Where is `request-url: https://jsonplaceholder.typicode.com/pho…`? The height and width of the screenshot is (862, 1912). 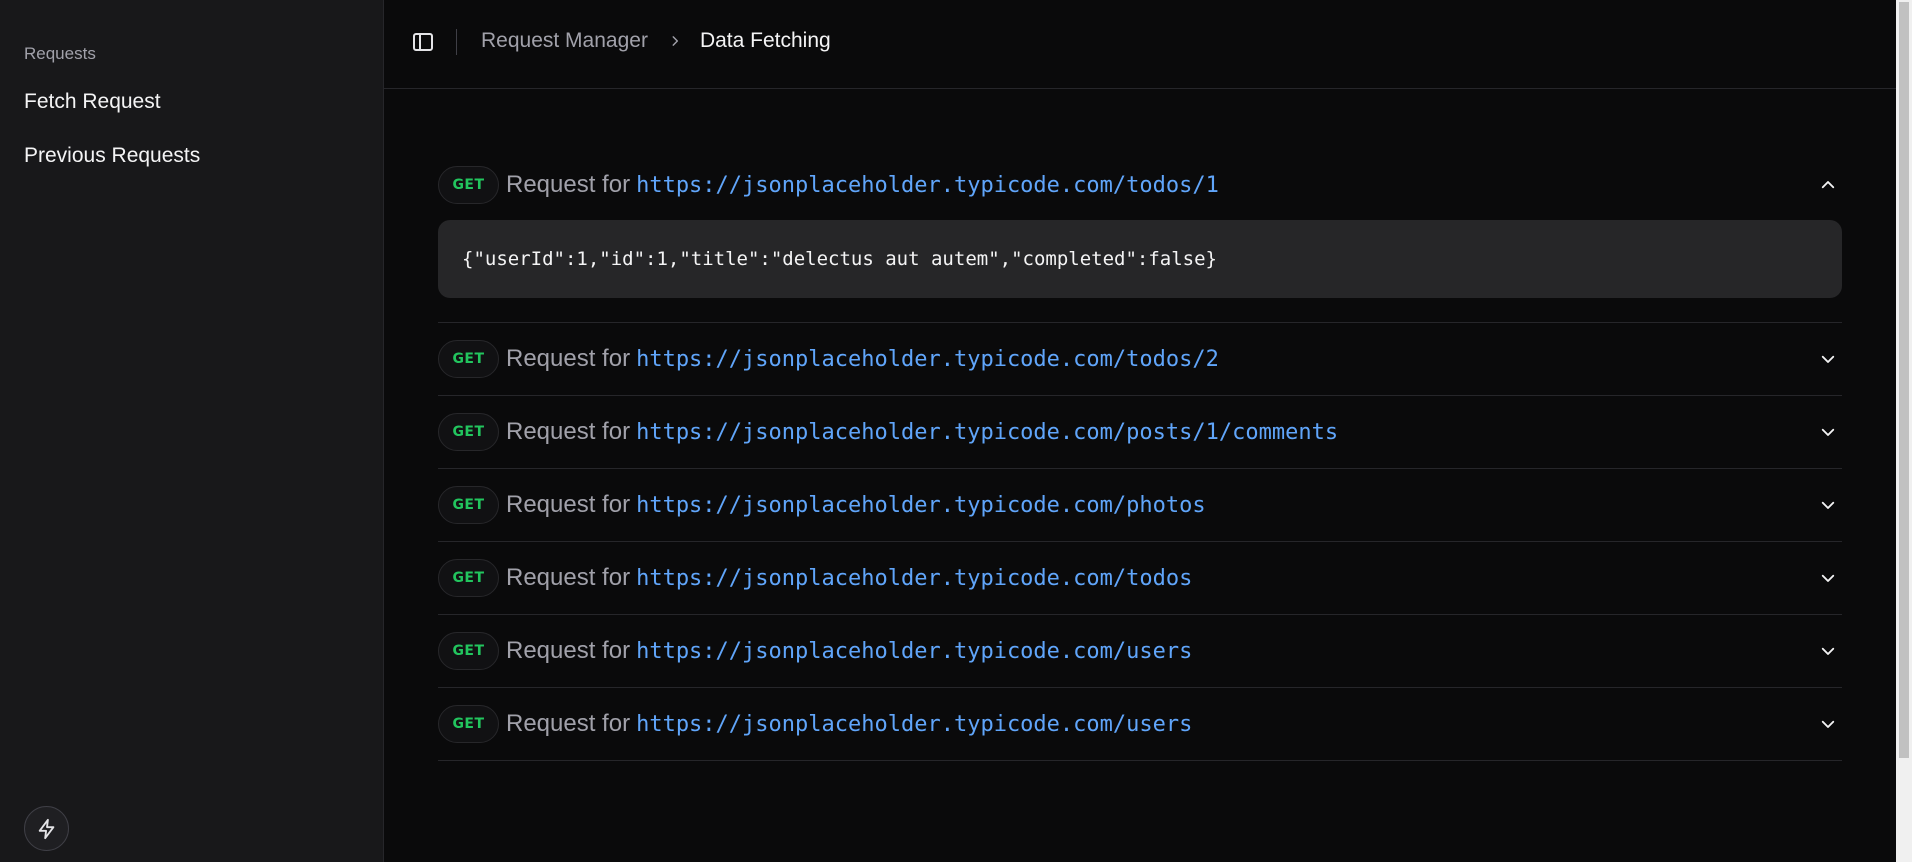
request-url: https://jsonplaceholder.typicode.com/pho… is located at coordinates (921, 505).